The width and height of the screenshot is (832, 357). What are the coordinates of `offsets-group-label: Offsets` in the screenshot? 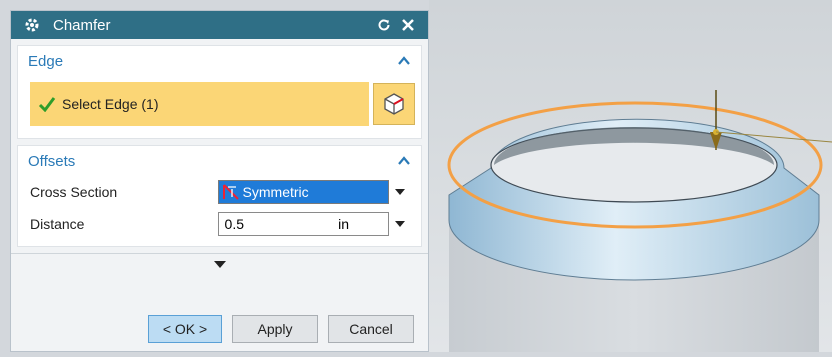 It's located at (52, 161).